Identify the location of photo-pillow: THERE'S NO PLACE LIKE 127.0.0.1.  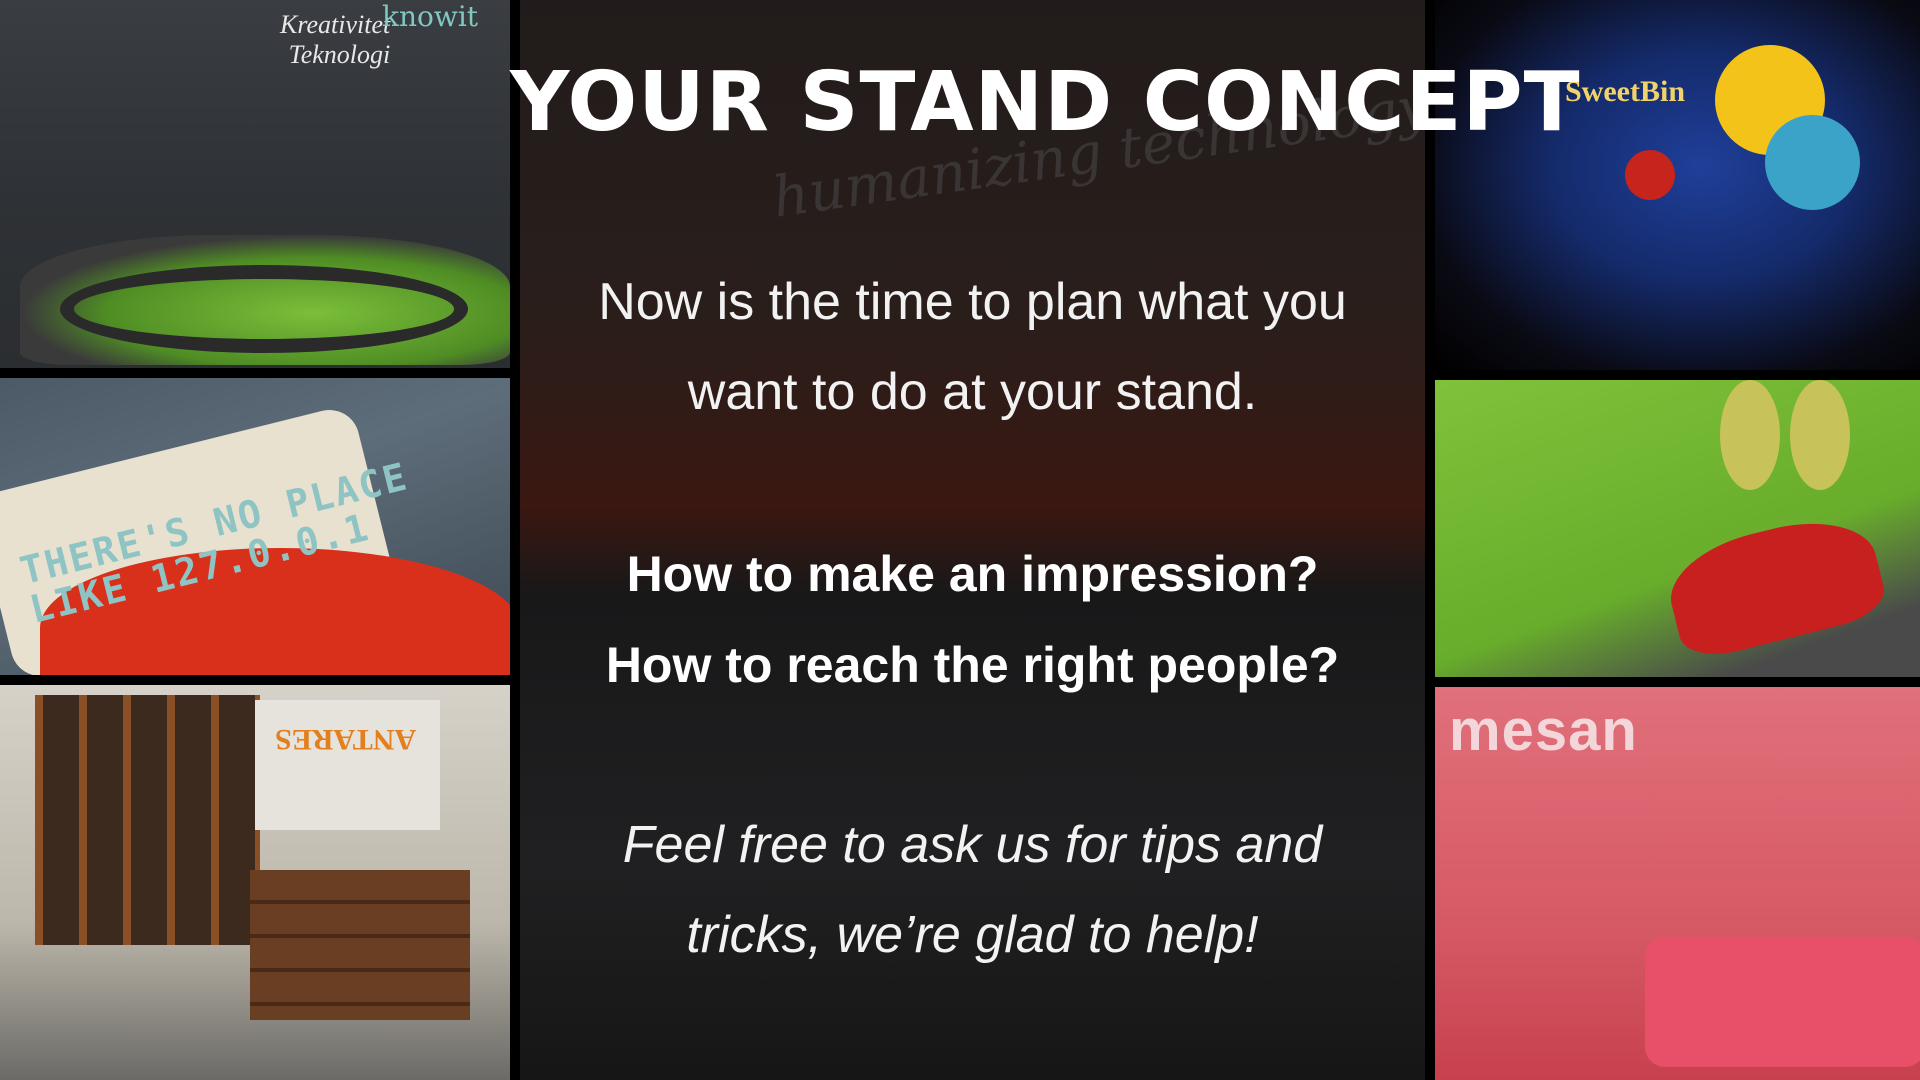
(255, 526).